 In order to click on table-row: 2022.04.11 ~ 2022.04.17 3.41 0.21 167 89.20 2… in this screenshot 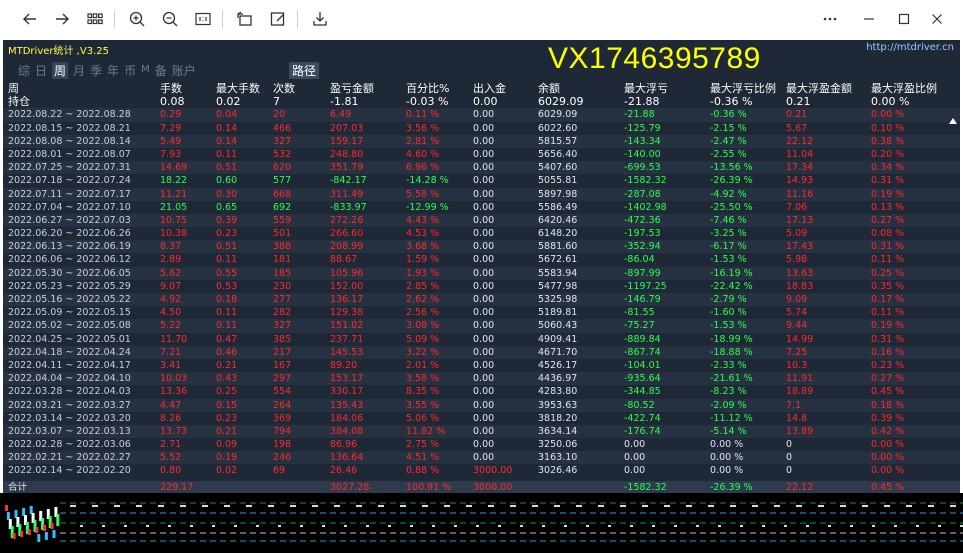, I will do `click(481, 365)`.